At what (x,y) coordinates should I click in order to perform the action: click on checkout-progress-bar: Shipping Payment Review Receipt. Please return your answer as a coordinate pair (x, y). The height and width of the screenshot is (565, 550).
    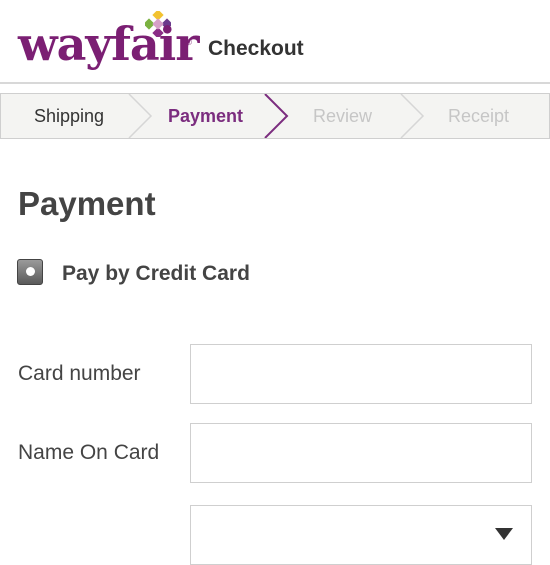
    Looking at the image, I should click on (275, 116).